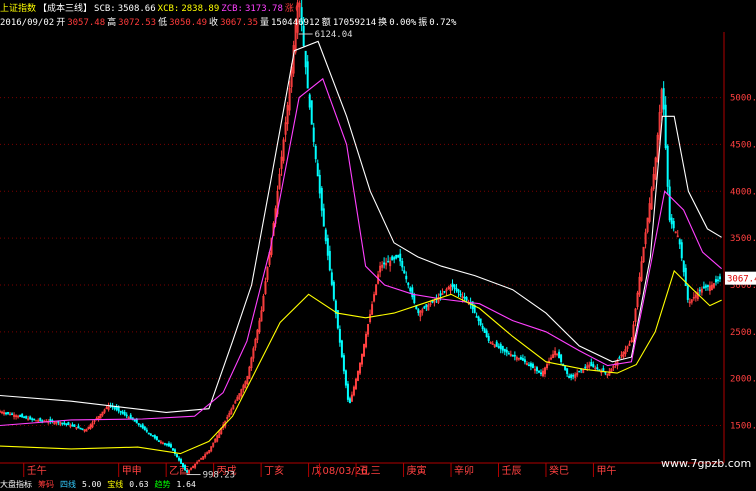 This screenshot has width=756, height=491. What do you see at coordinates (606, 470) in the screenshot?
I see `x-tick-label-12: 甲午` at bounding box center [606, 470].